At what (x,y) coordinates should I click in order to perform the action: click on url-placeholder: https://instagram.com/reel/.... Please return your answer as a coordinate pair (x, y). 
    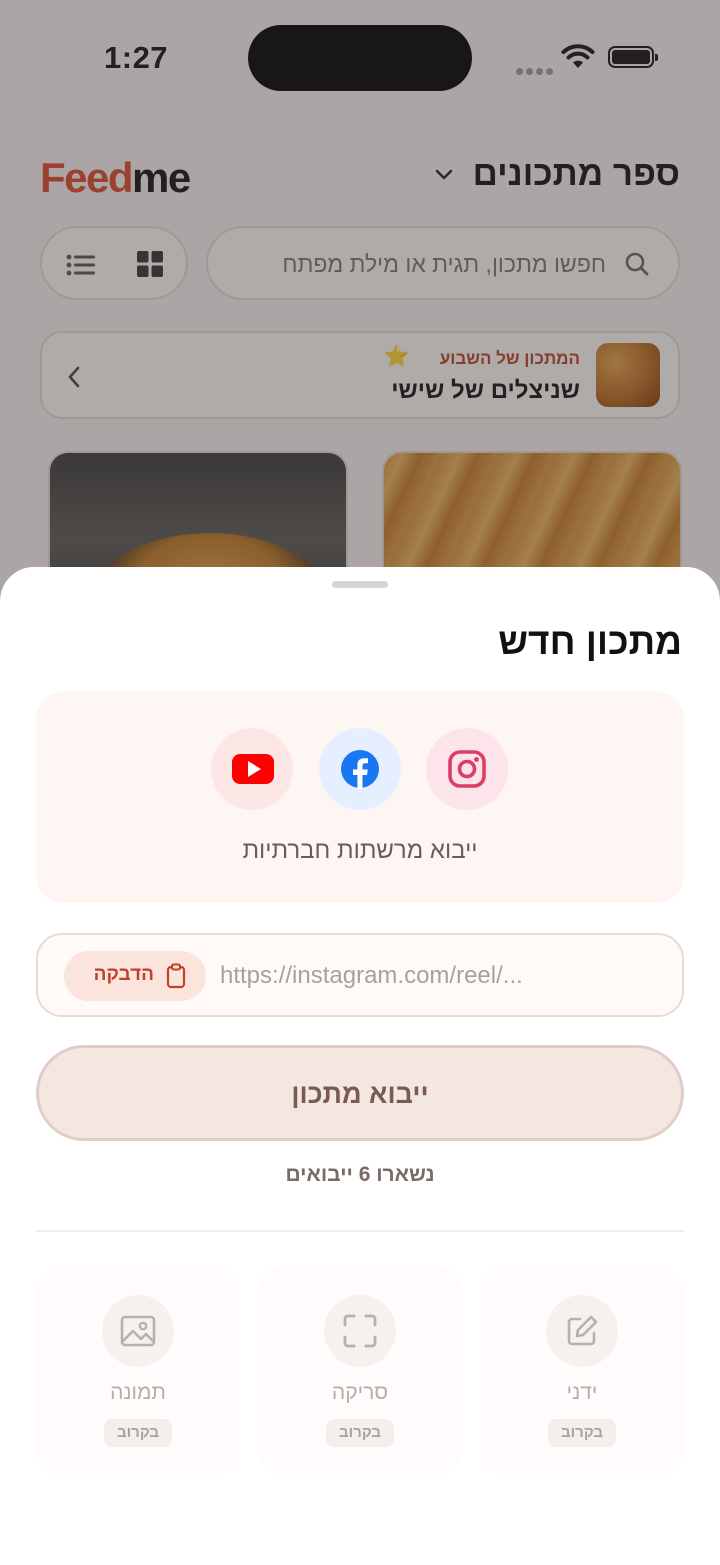
    Looking at the image, I should click on (371, 975).